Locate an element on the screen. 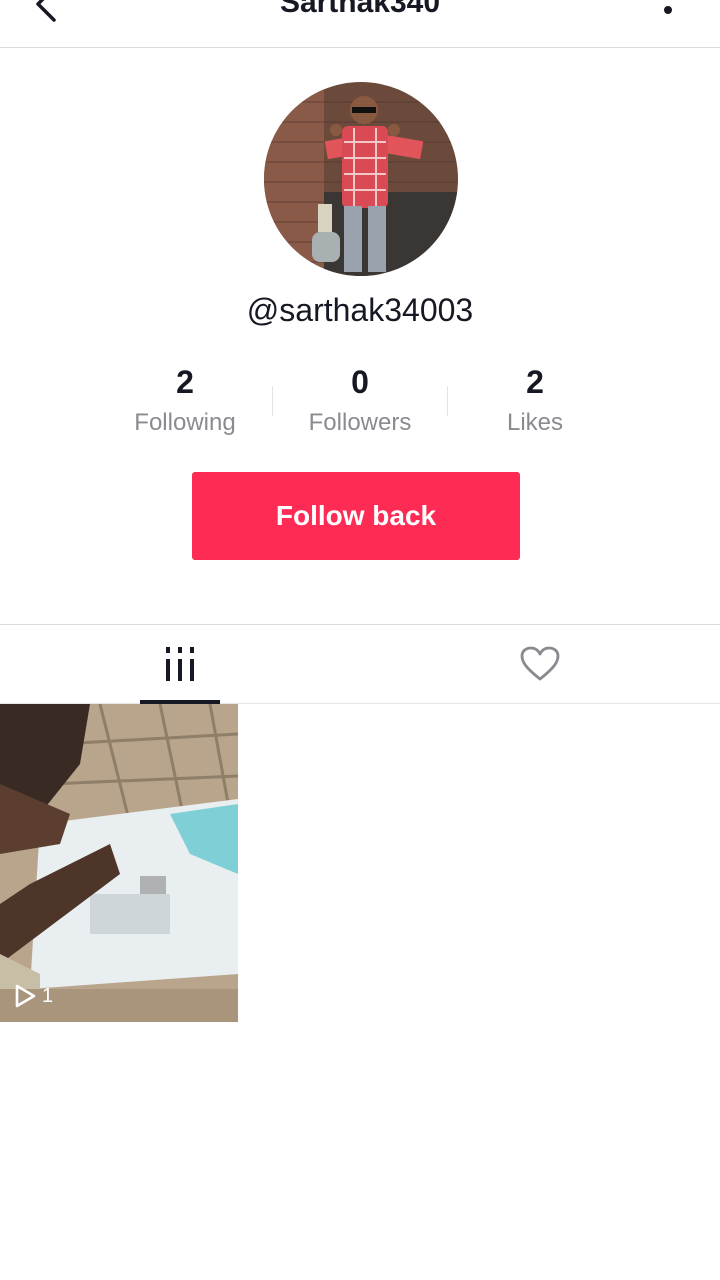 The height and width of the screenshot is (1280, 720). heart-icon is located at coordinates (540, 663).